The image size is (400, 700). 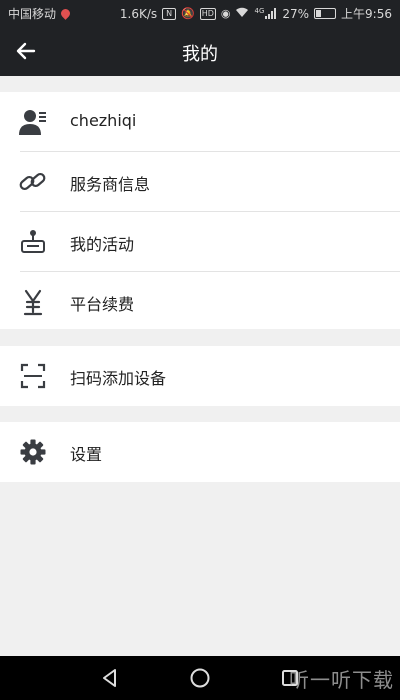 What do you see at coordinates (265, 13) in the screenshot?
I see `signal-icon: 4G` at bounding box center [265, 13].